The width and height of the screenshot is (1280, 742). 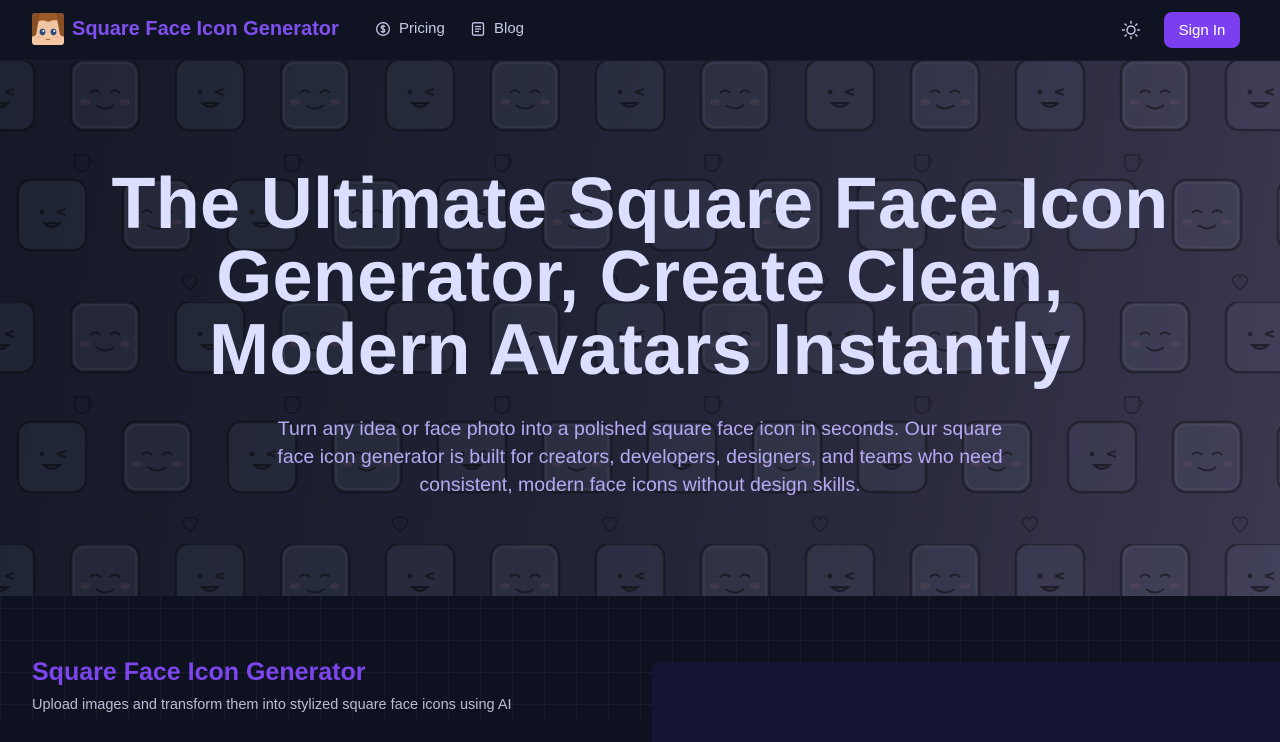 What do you see at coordinates (478, 29) in the screenshot?
I see `document-icon` at bounding box center [478, 29].